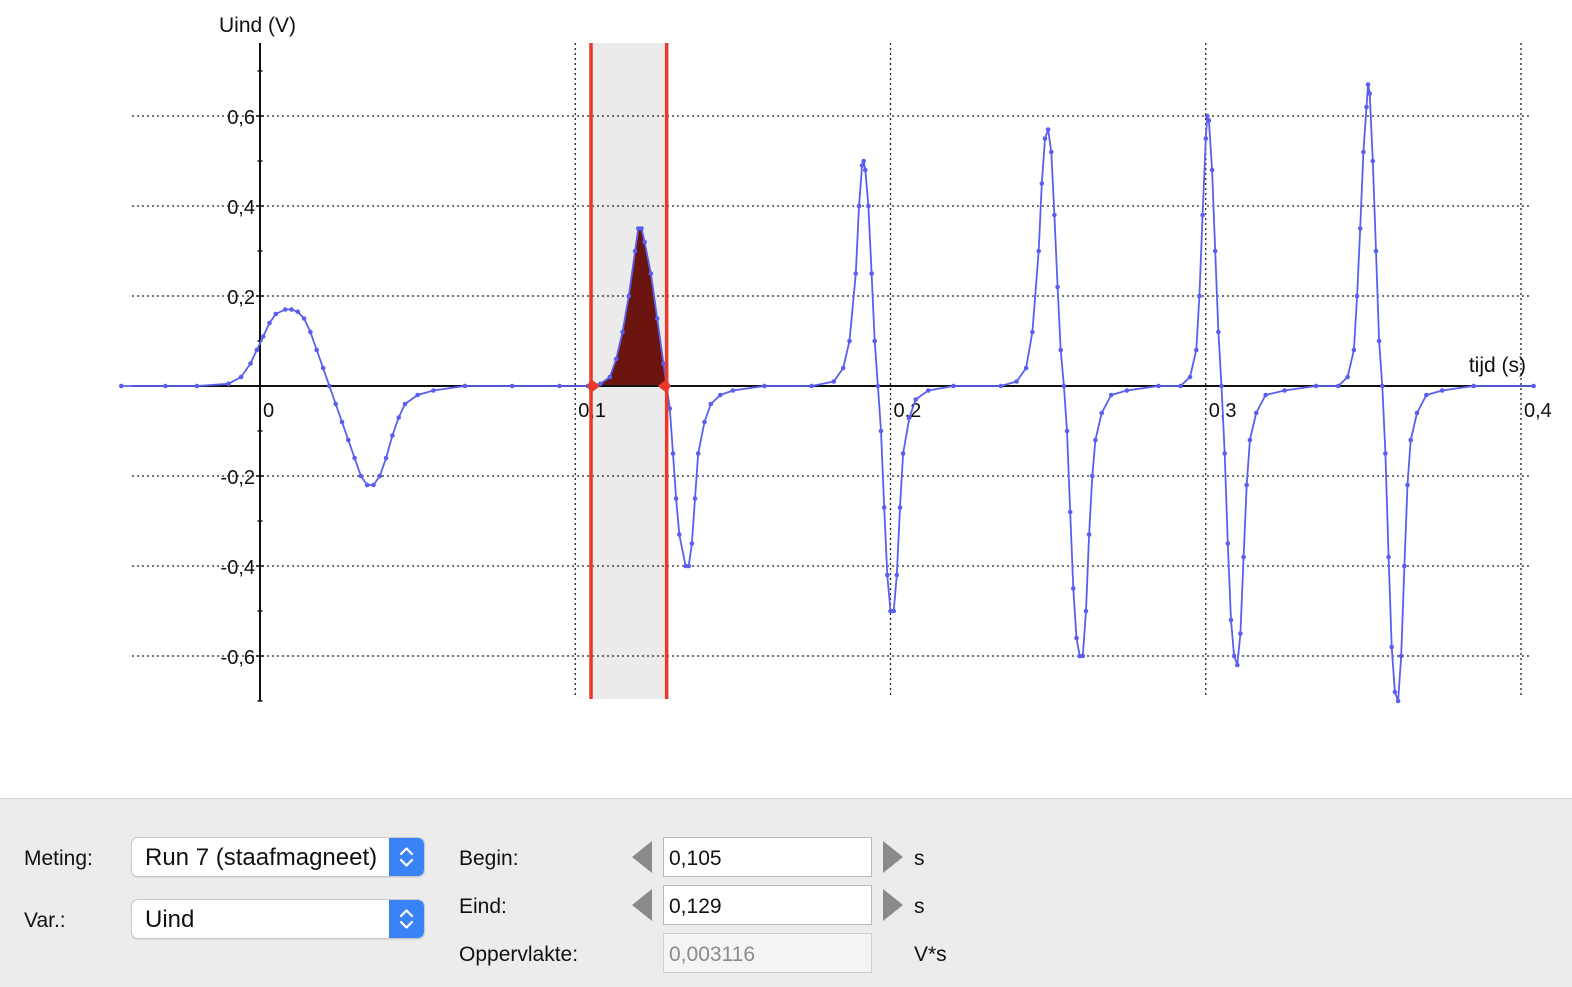 The width and height of the screenshot is (1572, 987). What do you see at coordinates (278, 919) in the screenshot?
I see `var-select: Uind` at bounding box center [278, 919].